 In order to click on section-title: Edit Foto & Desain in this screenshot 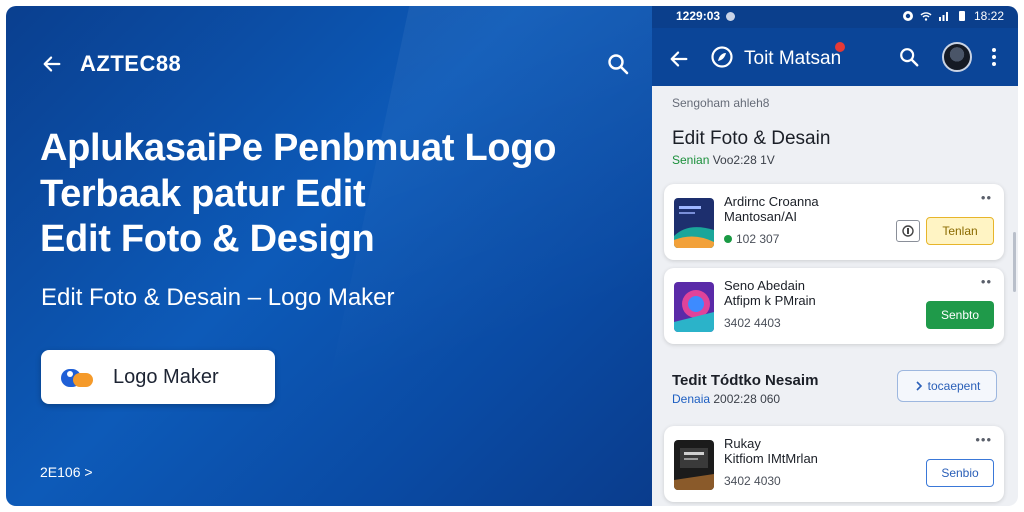, I will do `click(751, 138)`.